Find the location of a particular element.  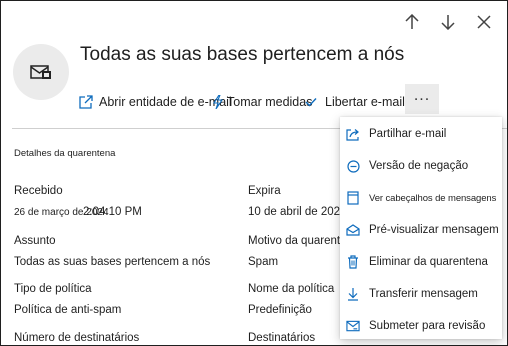

open-external-icon is located at coordinates (86, 102).